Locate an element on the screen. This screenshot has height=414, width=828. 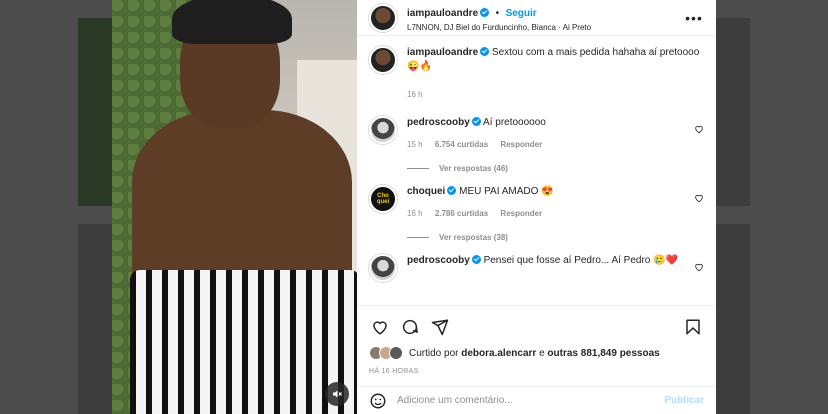
caption-username: iampaulo​andre is located at coordinates (442, 52).